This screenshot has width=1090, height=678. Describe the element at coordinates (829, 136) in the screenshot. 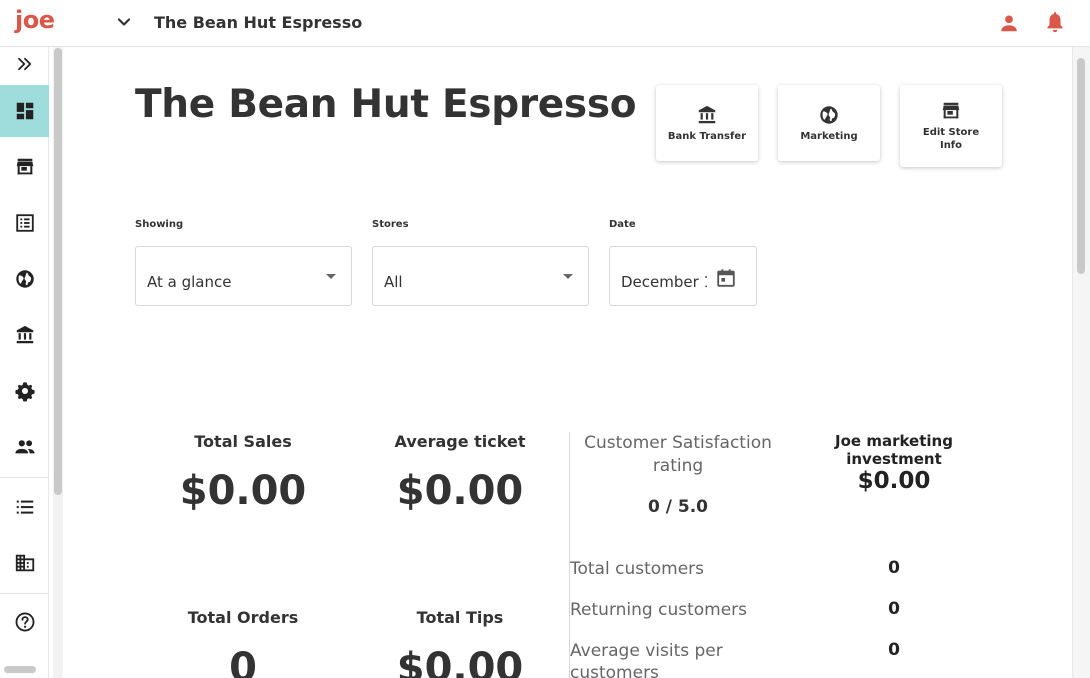

I see `marketing-label: Marketing` at that location.